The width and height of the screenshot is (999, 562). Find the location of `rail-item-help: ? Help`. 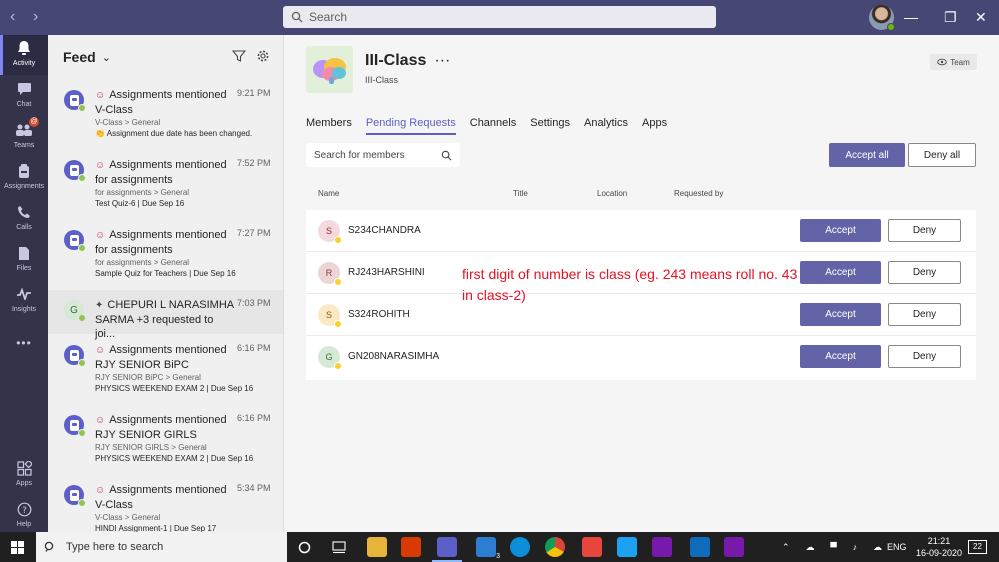

rail-item-help: ? Help is located at coordinates (24, 516).